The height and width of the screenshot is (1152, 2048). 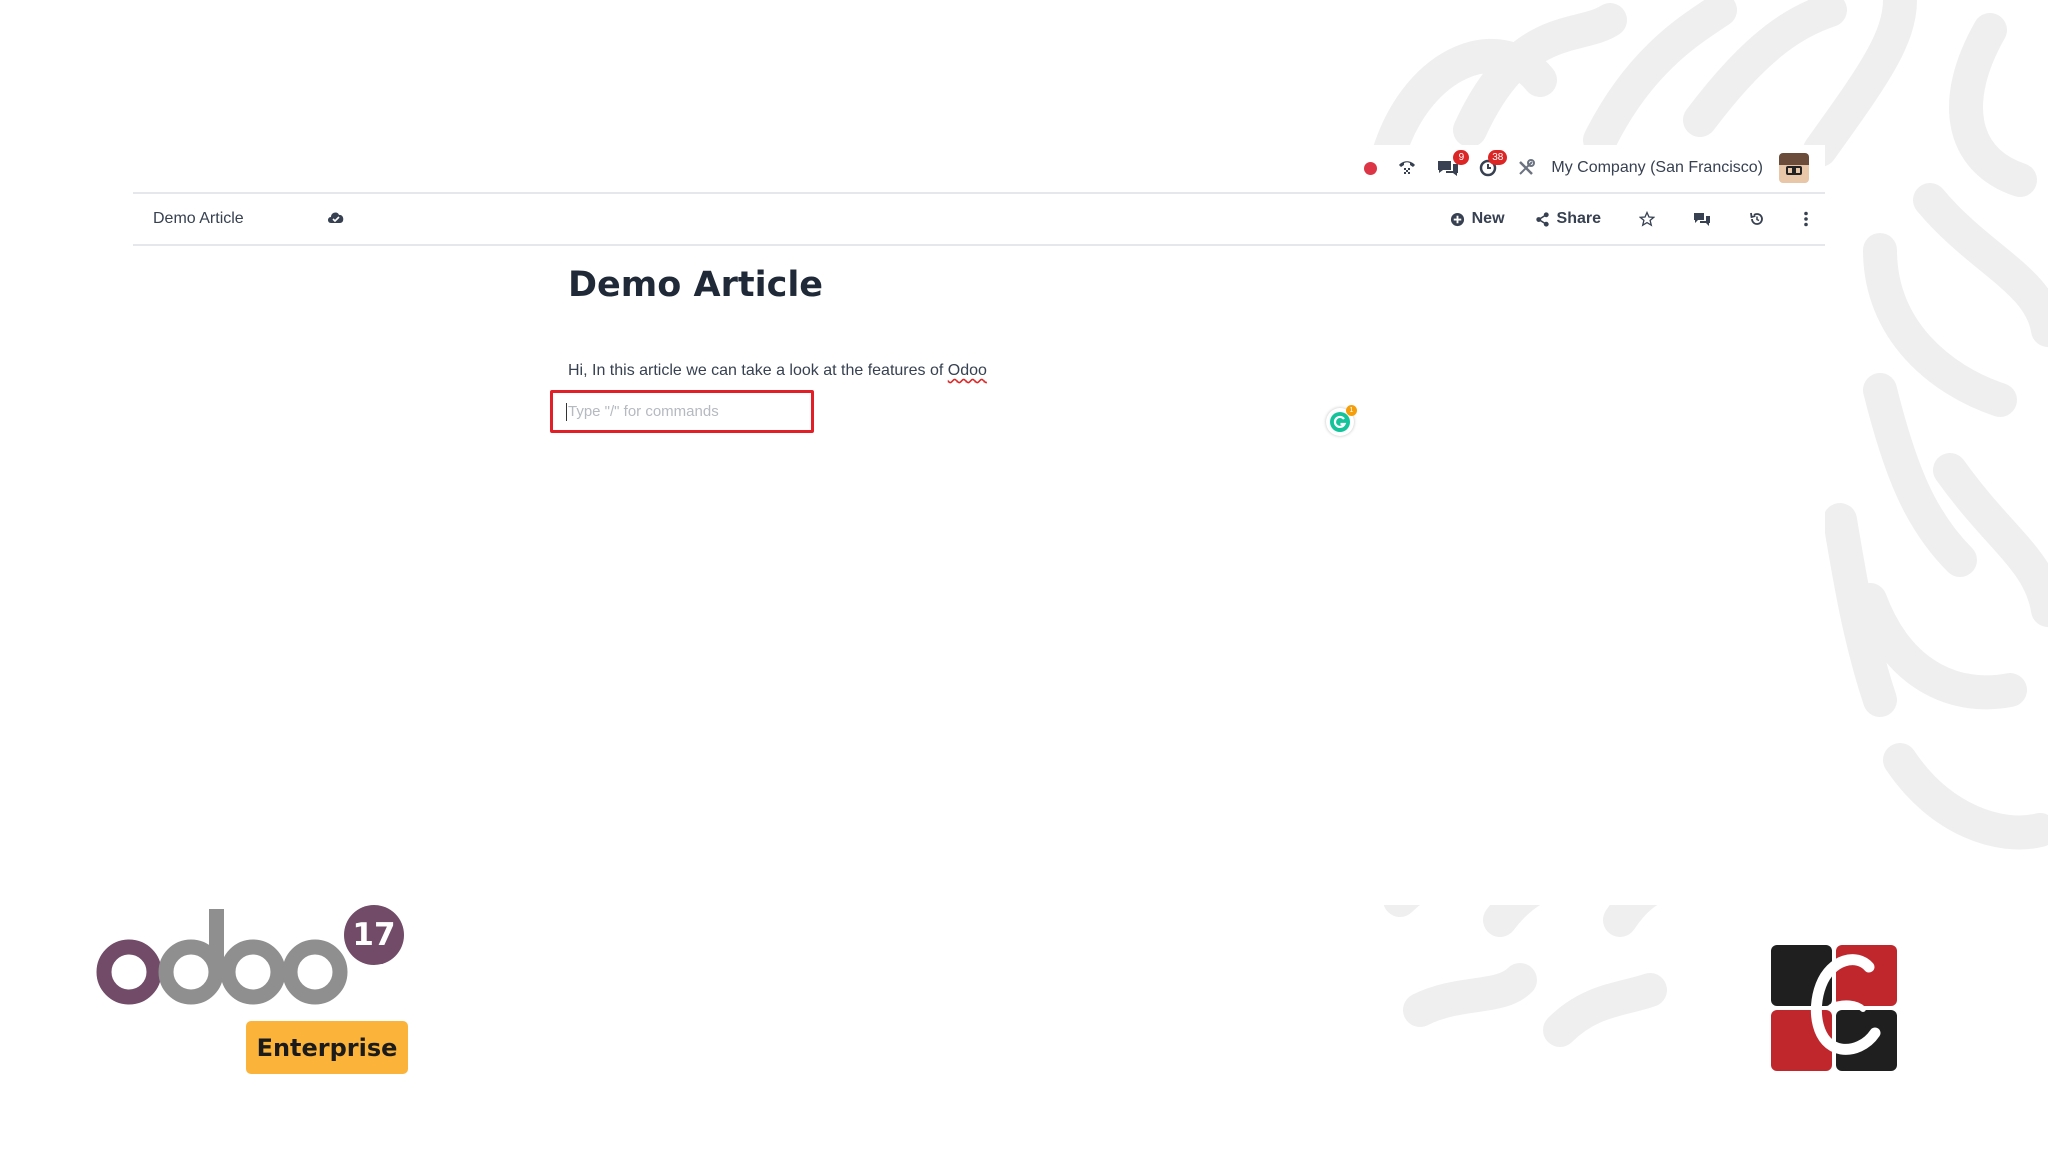 I want to click on article-title: Demo Article, so click(x=695, y=285).